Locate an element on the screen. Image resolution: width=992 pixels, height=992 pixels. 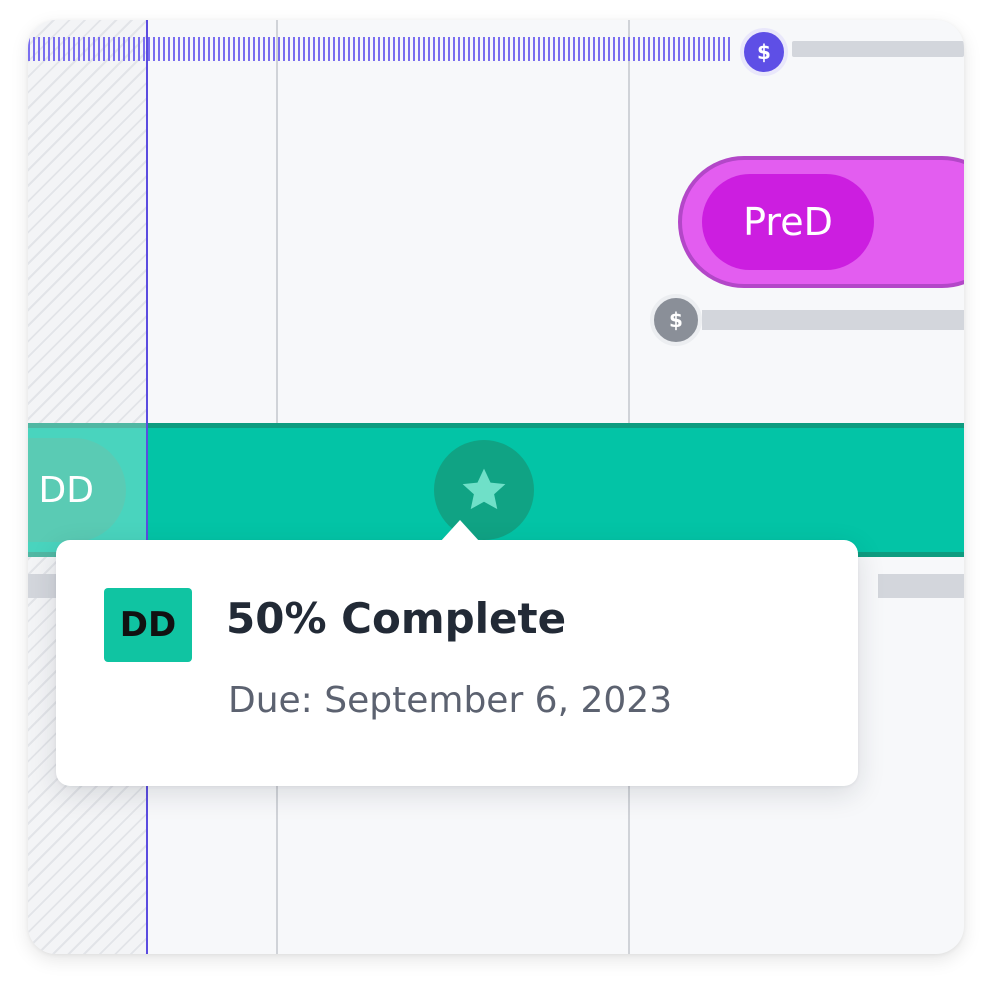
pred-budget-dollar-icon: $ is located at coordinates (676, 320).